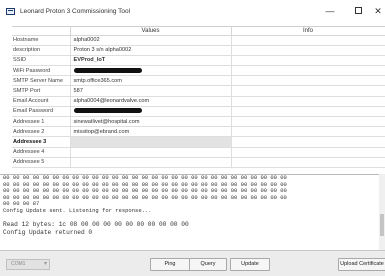 The image size is (385, 276). I want to click on grid-row-name: Addressee 1, so click(41, 122).